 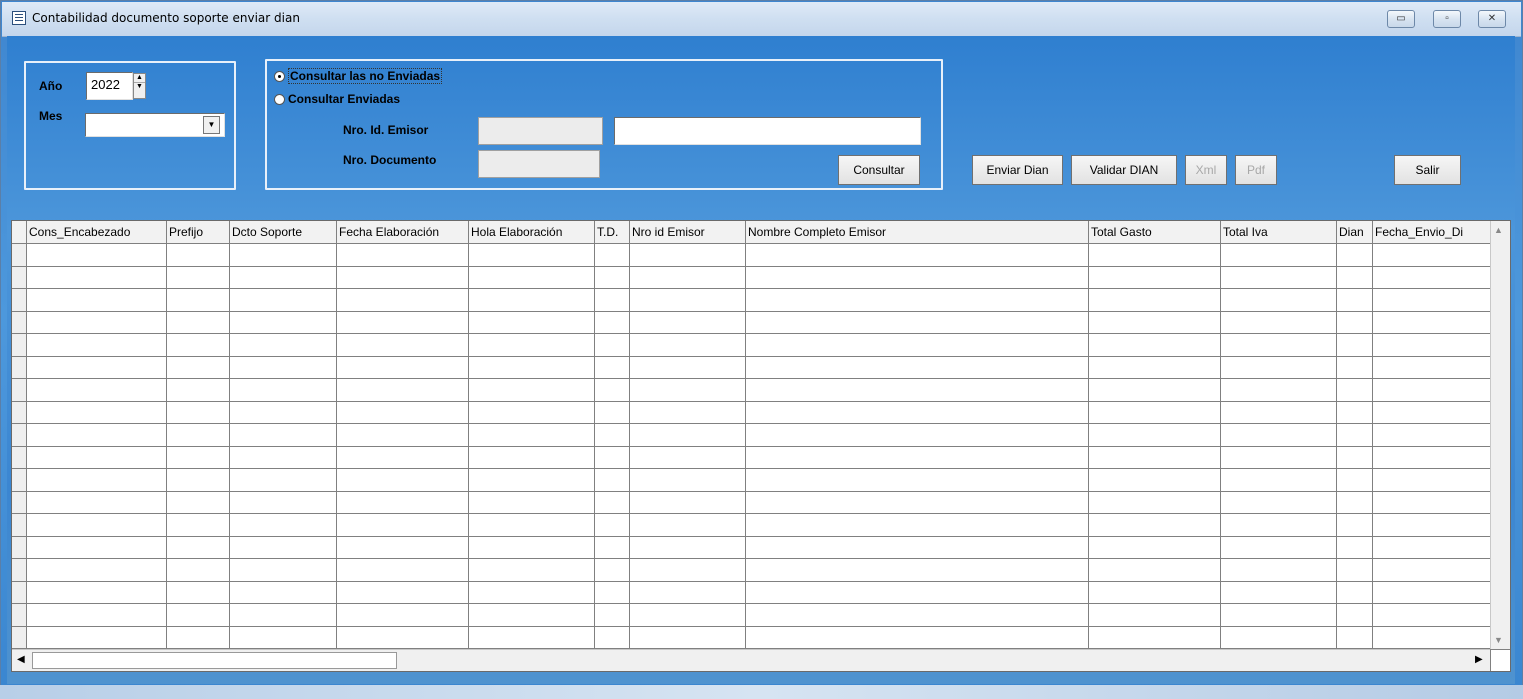 I want to click on spin-down-icon: ▼, so click(x=139, y=87).